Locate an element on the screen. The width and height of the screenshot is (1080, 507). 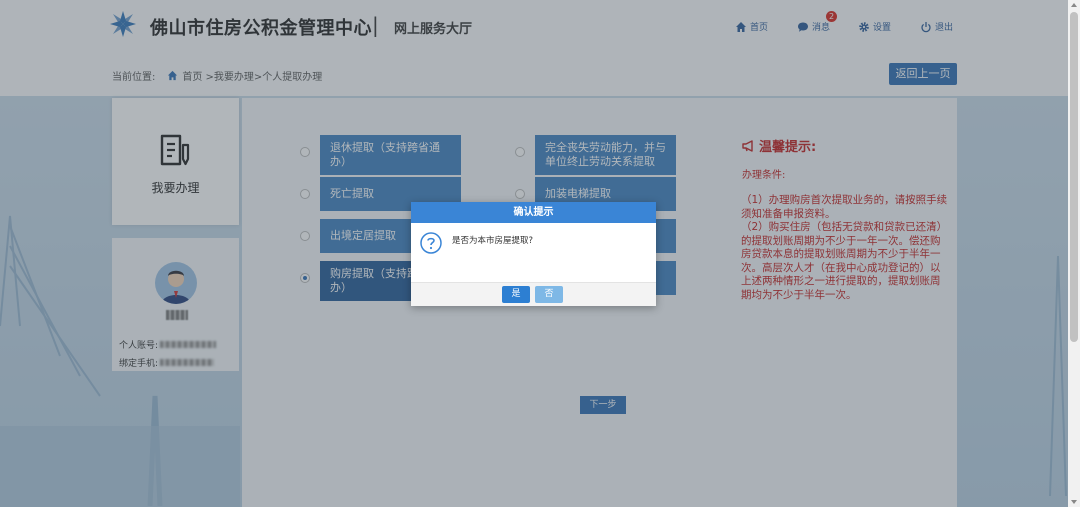
vertical-scrollbar is located at coordinates (1074, 253).